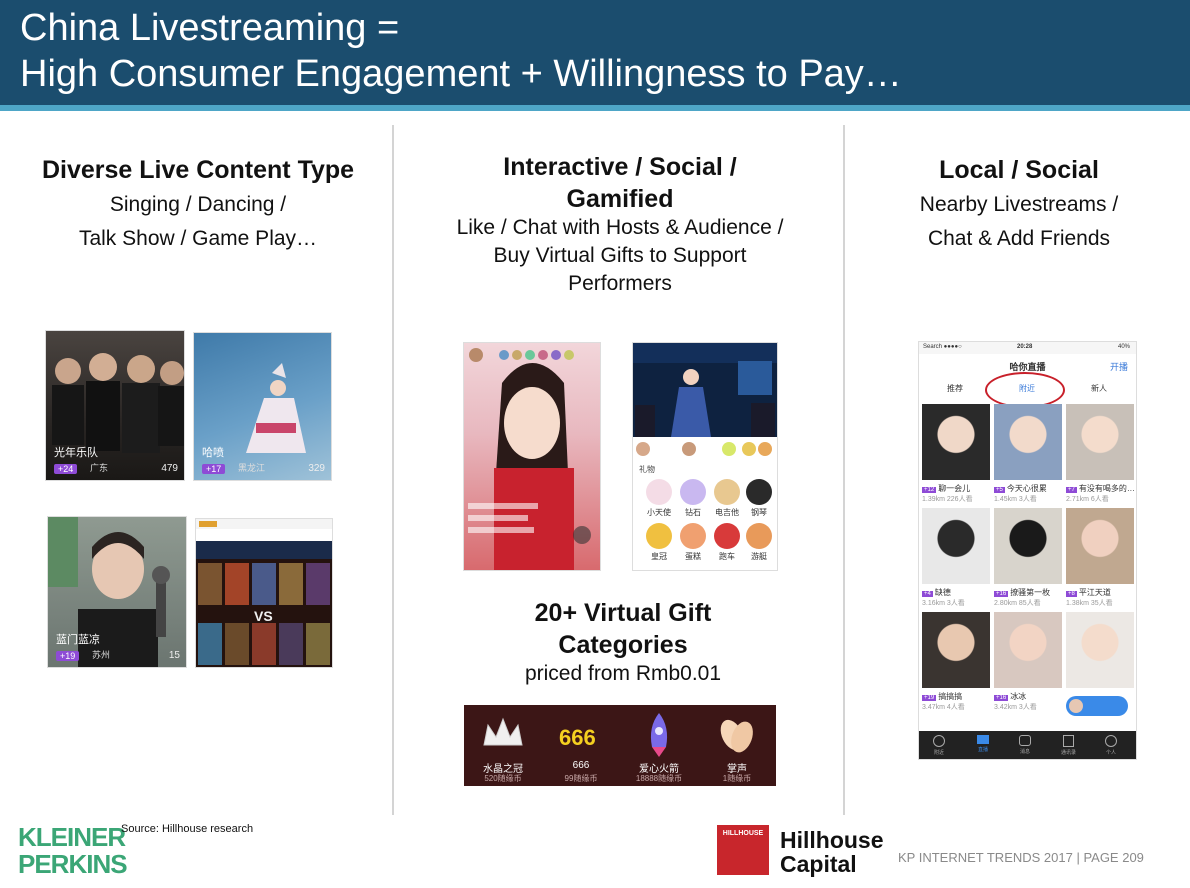  I want to click on nav-messages: 消息, so click(1025, 745).